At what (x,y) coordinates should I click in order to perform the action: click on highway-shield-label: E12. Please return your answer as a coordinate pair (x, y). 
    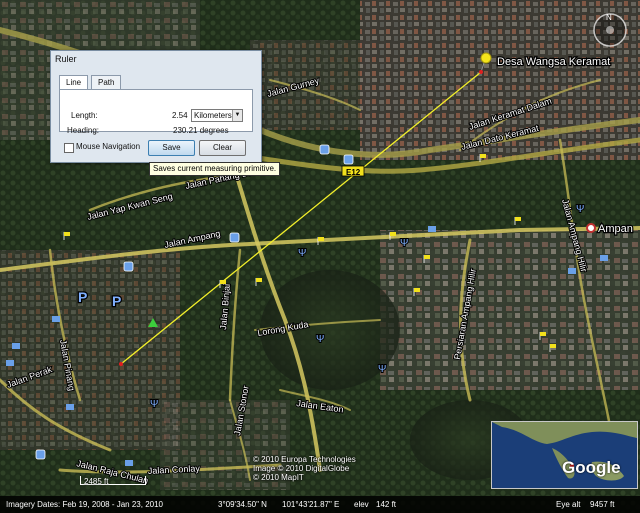
    Looking at the image, I should click on (353, 172).